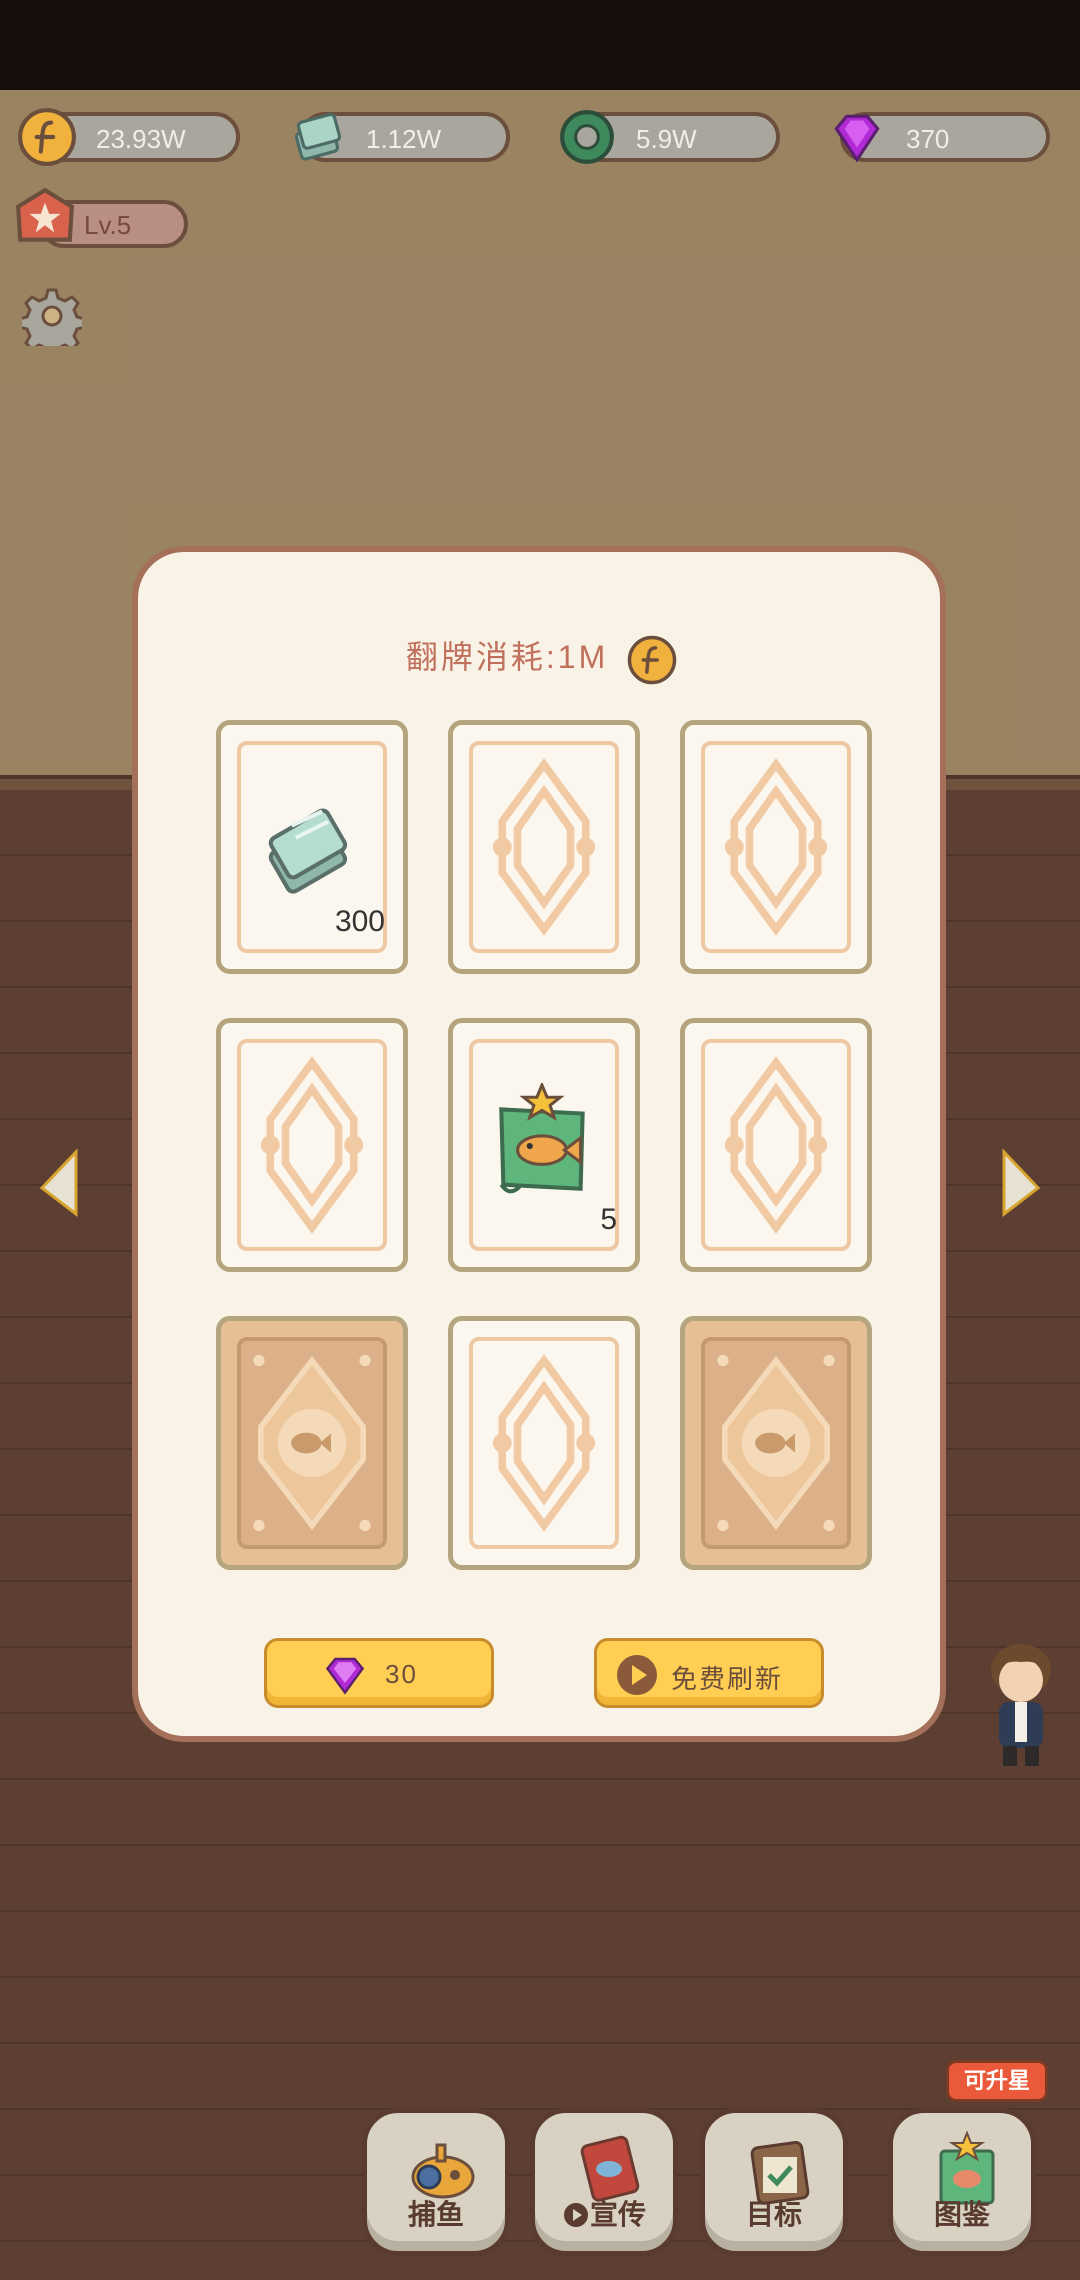  What do you see at coordinates (52, 316) in the screenshot?
I see `settings-gear-icon` at bounding box center [52, 316].